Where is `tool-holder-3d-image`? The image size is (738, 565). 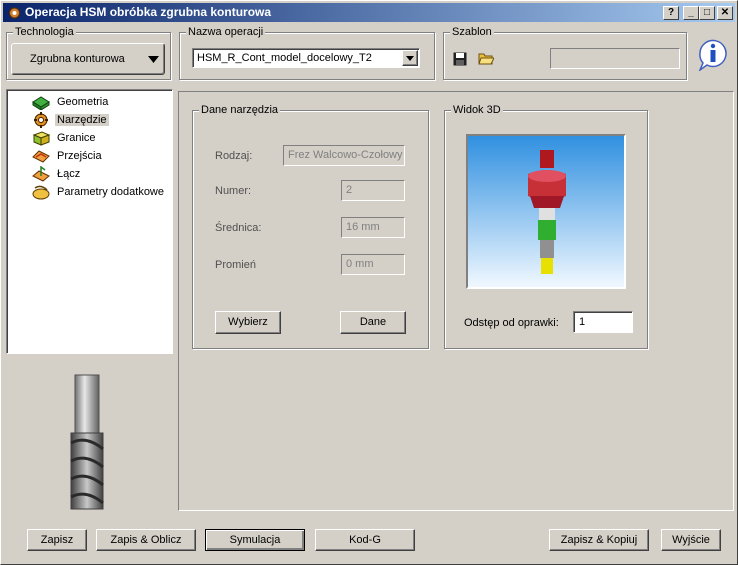
tool-holder-3d-image is located at coordinates (547, 212).